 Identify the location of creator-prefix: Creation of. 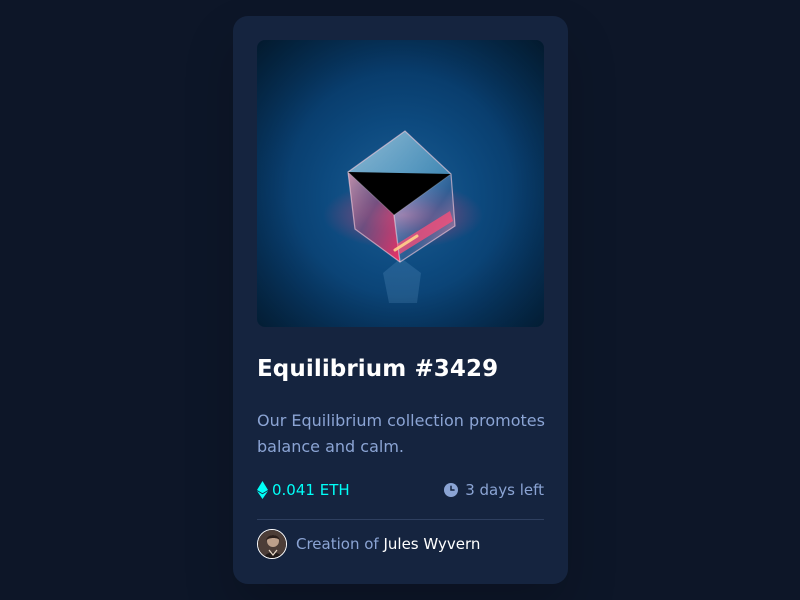
(337, 544).